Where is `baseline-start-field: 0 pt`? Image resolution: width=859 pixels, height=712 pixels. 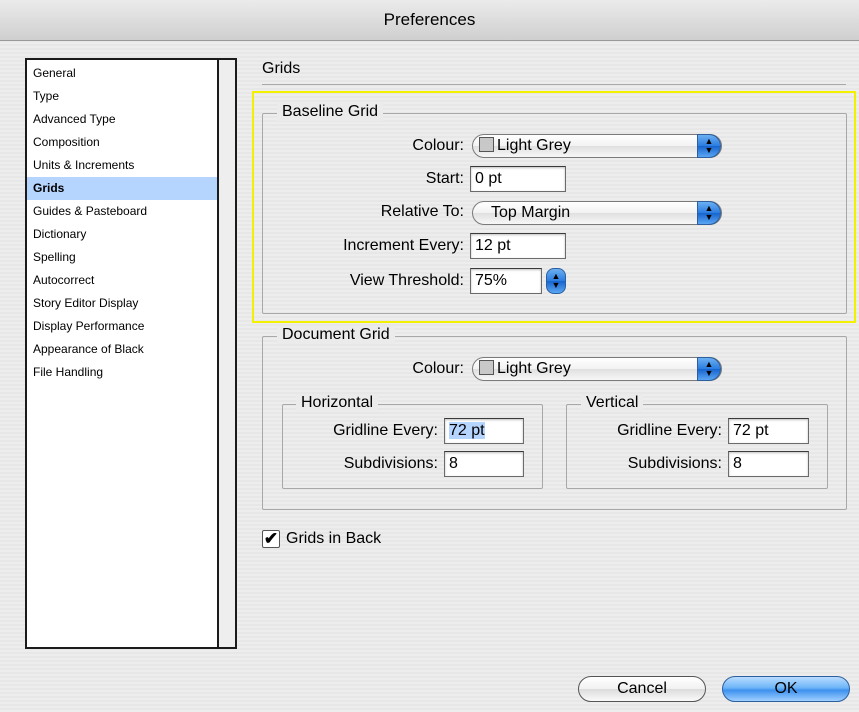
baseline-start-field: 0 pt is located at coordinates (518, 179).